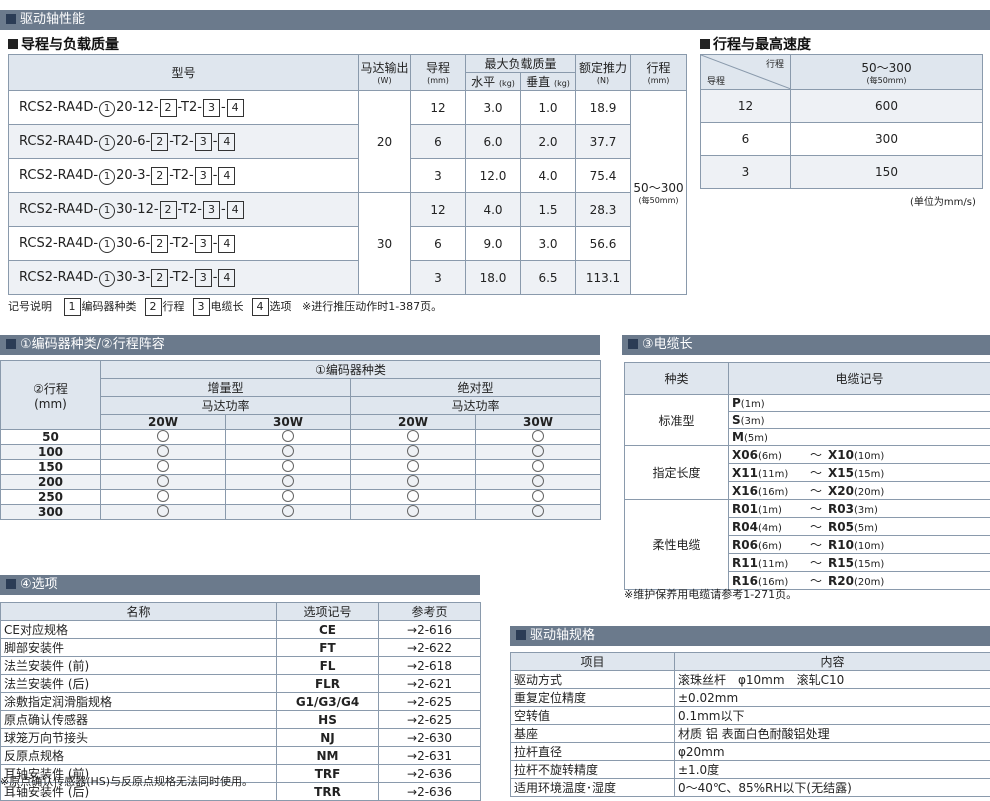 The image size is (990, 801). What do you see at coordinates (548, 82) in the screenshot?
I see `header-vertical: 垂直 (kg)` at bounding box center [548, 82].